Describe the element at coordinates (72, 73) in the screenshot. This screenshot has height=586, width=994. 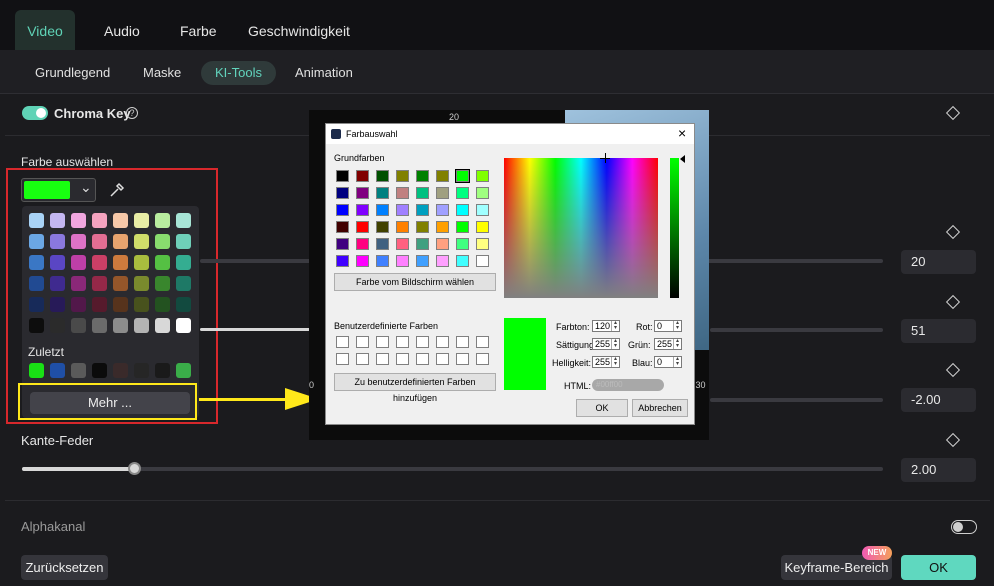
I see `subtab-grundlegend: Grundlegend` at that location.